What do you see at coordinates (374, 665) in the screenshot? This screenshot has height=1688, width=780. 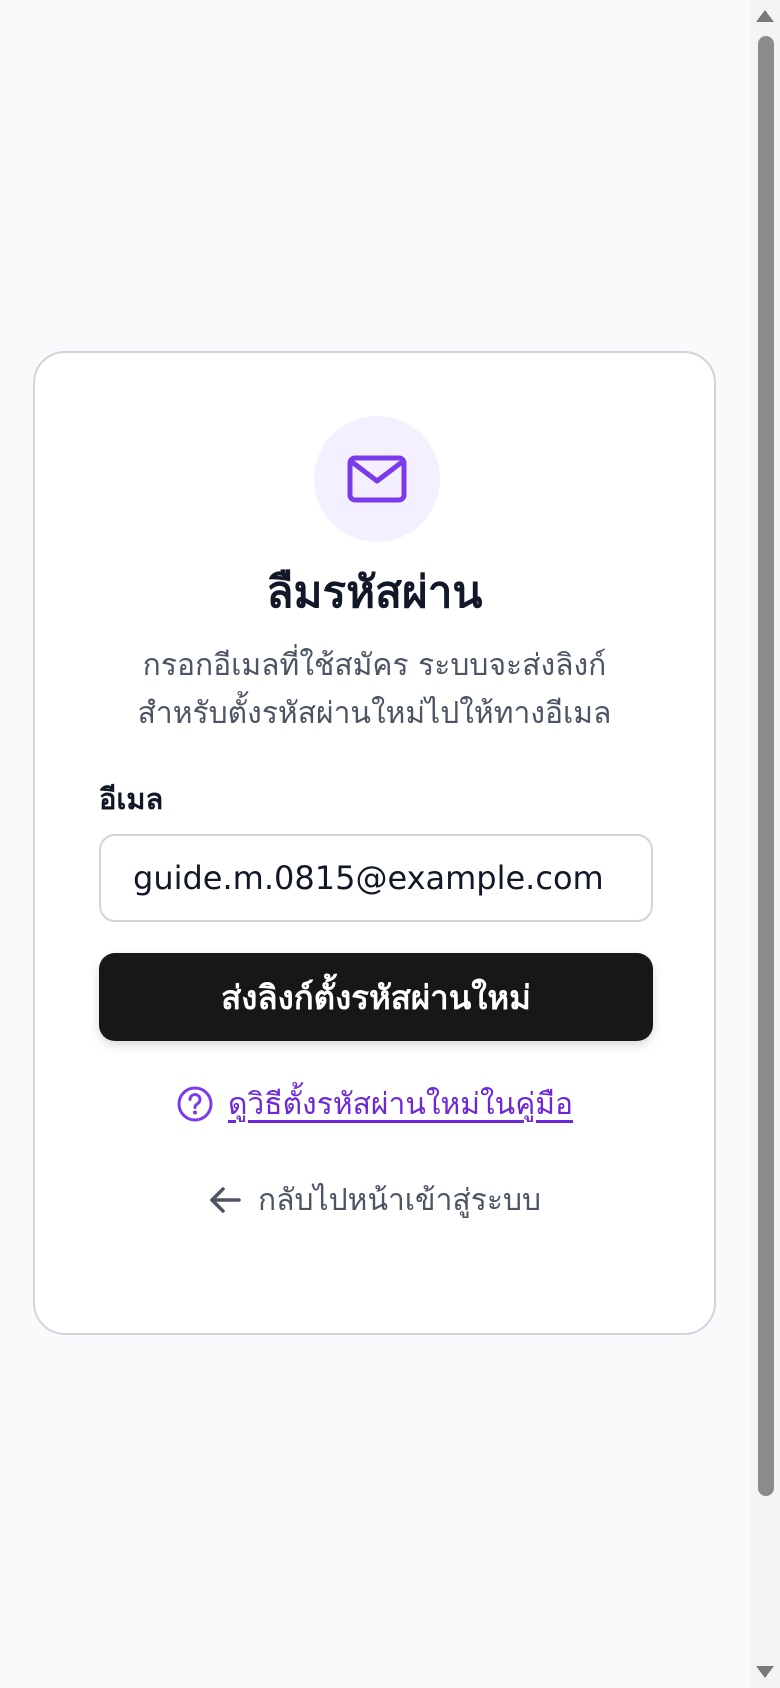 I see `subtitle-line-1: กรอกอีเมลที่ใช้สมัคร ระบบจะส่งลิงก์` at bounding box center [374, 665].